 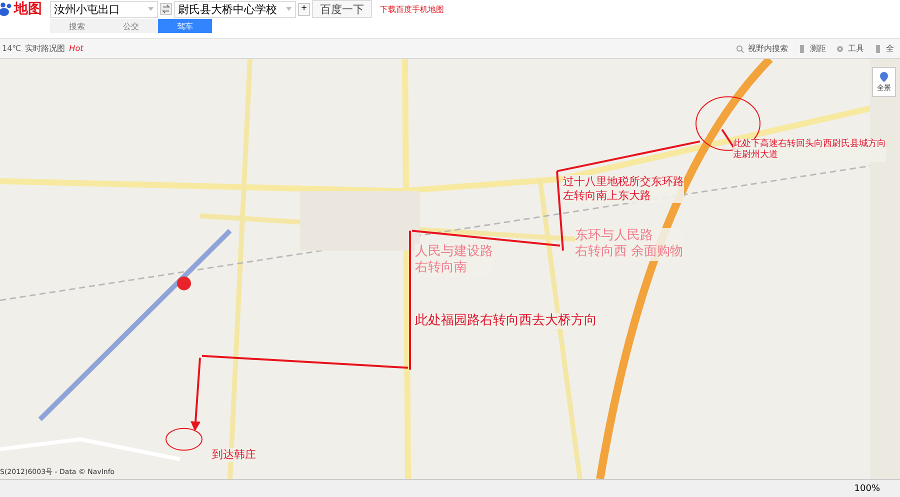 What do you see at coordinates (77, 26) in the screenshot?
I see `mode-tab: 搜索` at bounding box center [77, 26].